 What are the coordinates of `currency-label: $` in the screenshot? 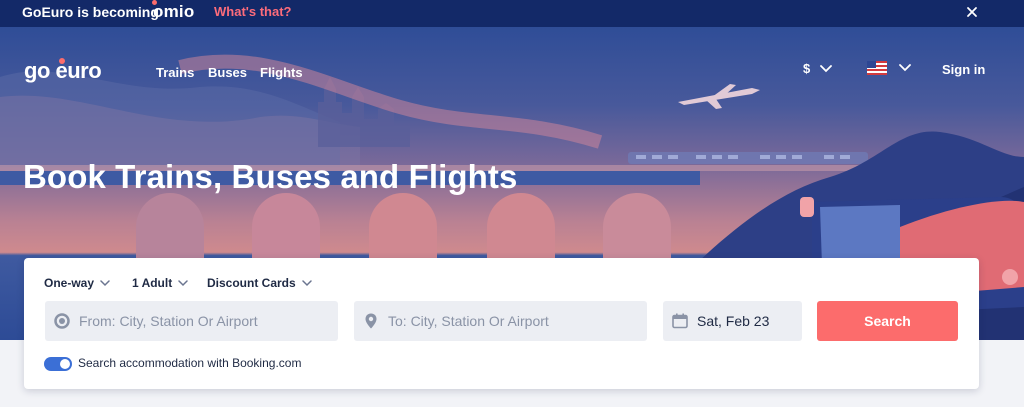 It's located at (807, 68).